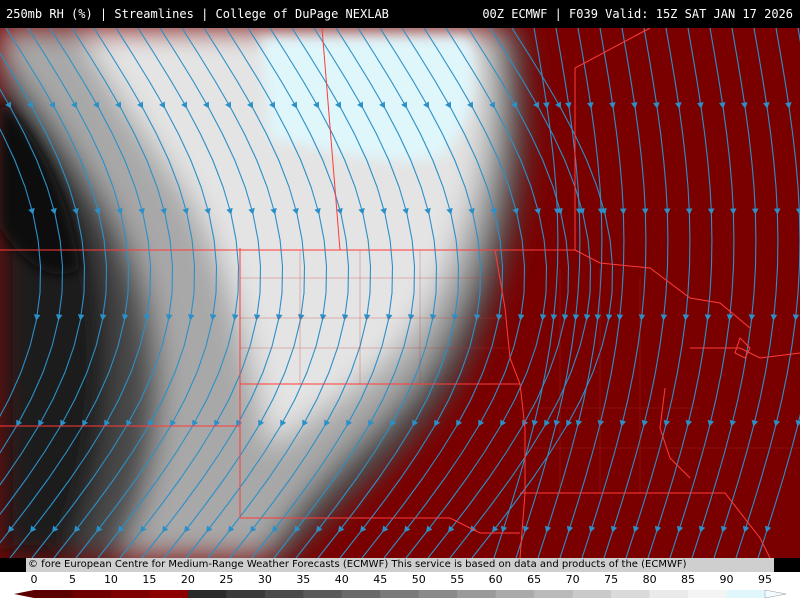  What do you see at coordinates (72, 579) in the screenshot?
I see `colorbar-tick-label: 5` at bounding box center [72, 579].